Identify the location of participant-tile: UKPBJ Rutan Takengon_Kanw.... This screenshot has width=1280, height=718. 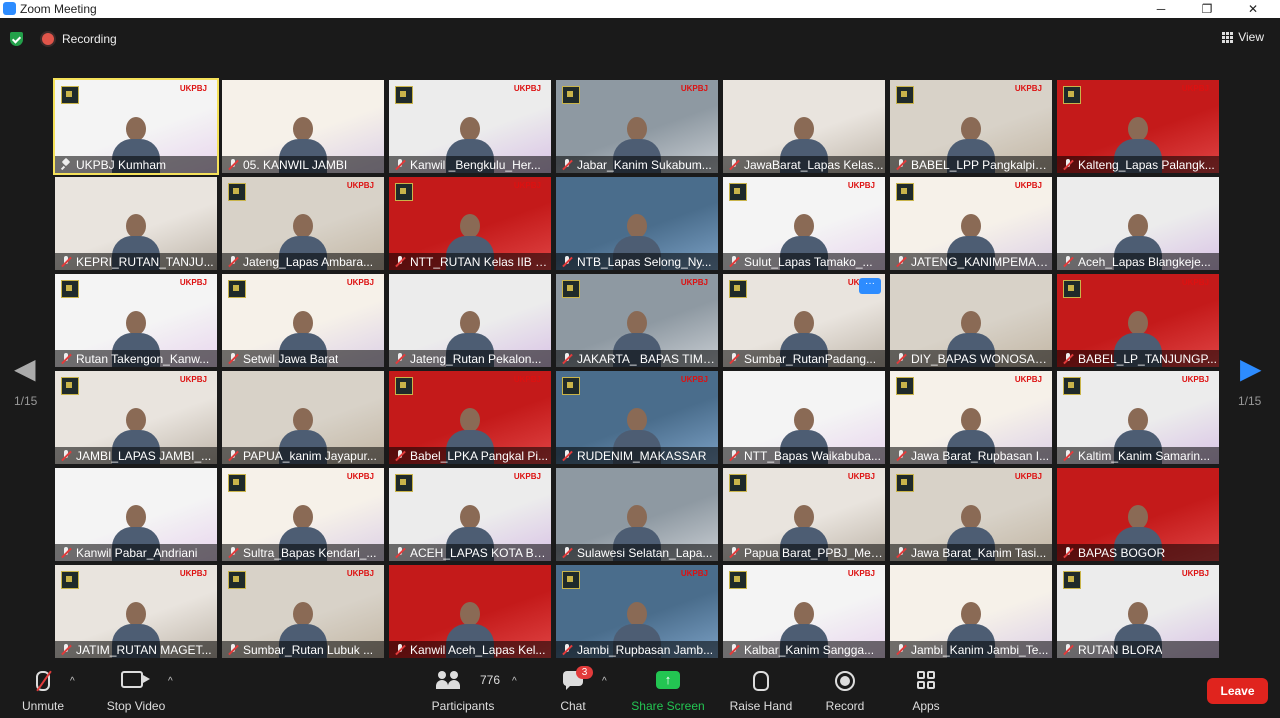
(136, 320).